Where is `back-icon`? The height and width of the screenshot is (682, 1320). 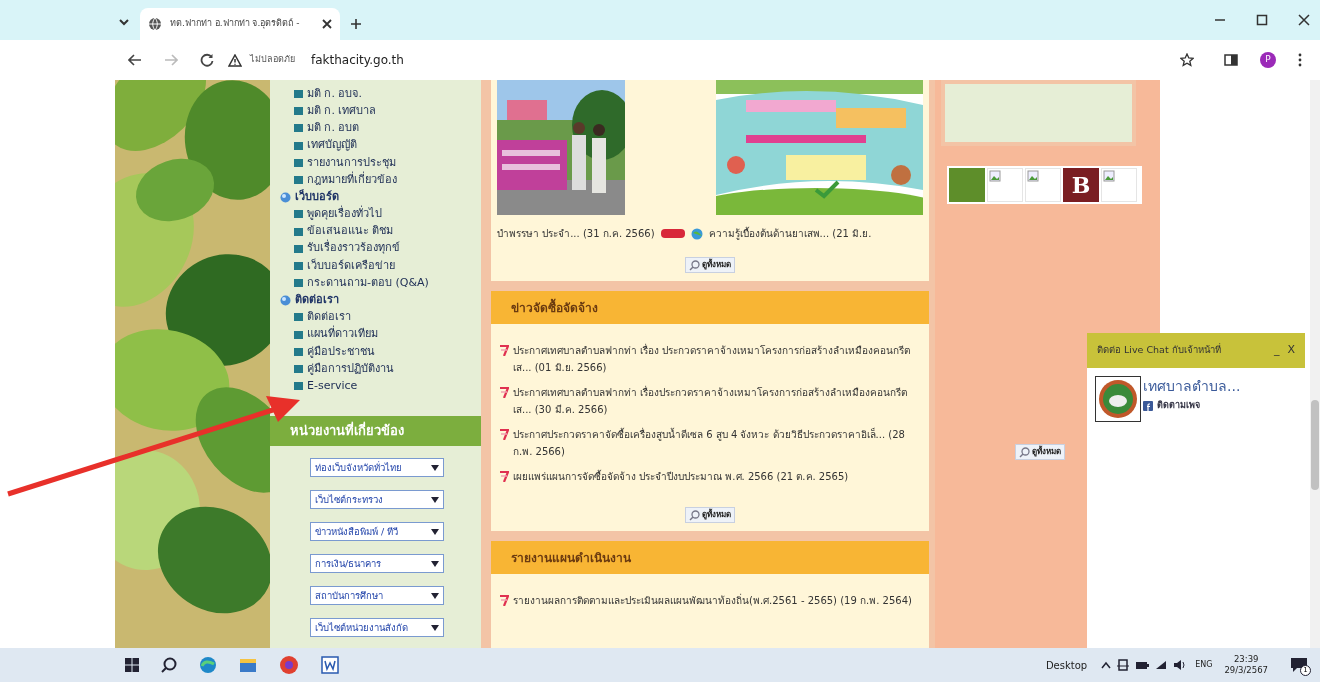 back-icon is located at coordinates (135, 60).